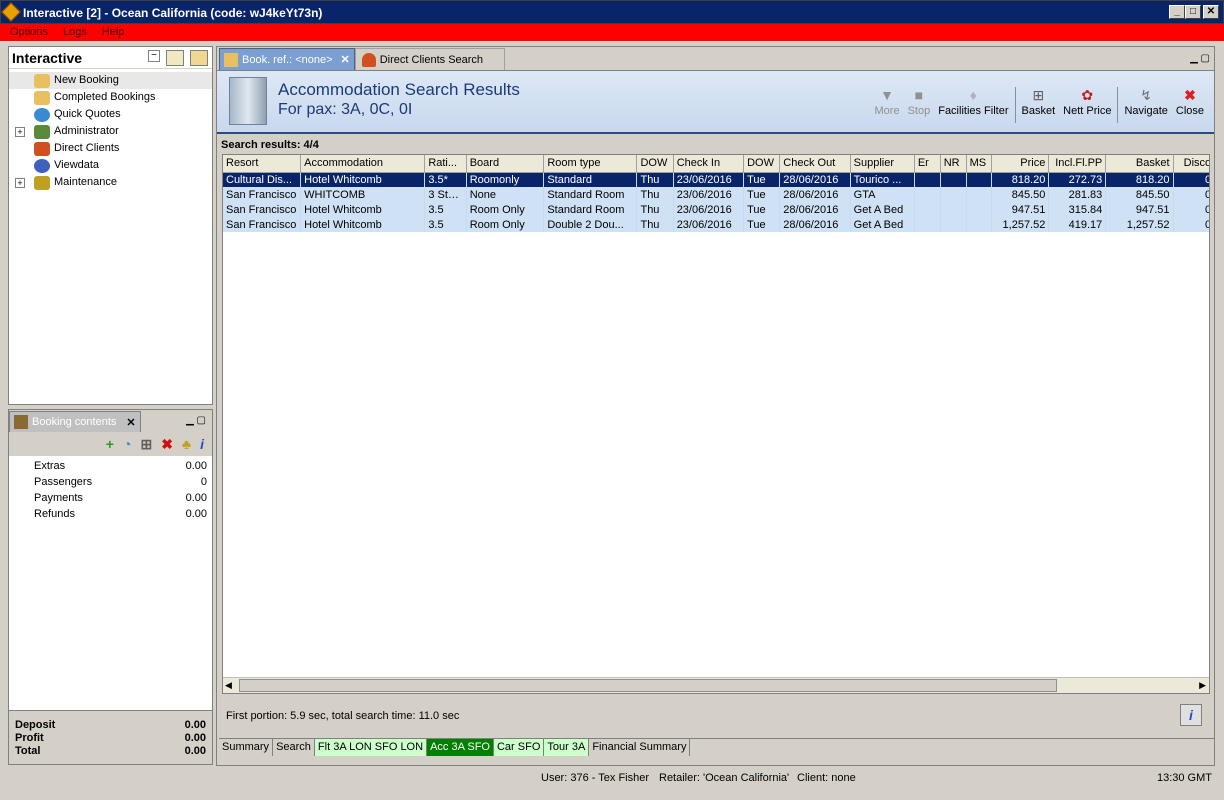 This screenshot has height=800, width=1224. What do you see at coordinates (1191, 194) in the screenshot?
I see `table-cell: 0.00` at bounding box center [1191, 194].